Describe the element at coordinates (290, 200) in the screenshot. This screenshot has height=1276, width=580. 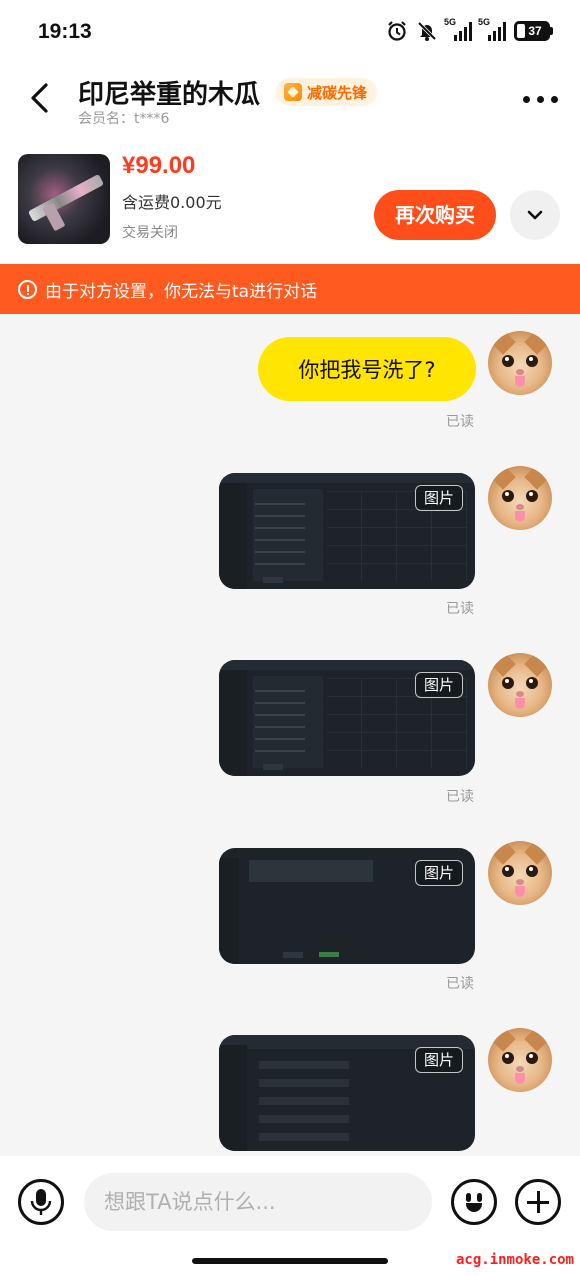
I see `product-card: ¥99.00 含运费0.00元 交易关闭 再次购买` at that location.